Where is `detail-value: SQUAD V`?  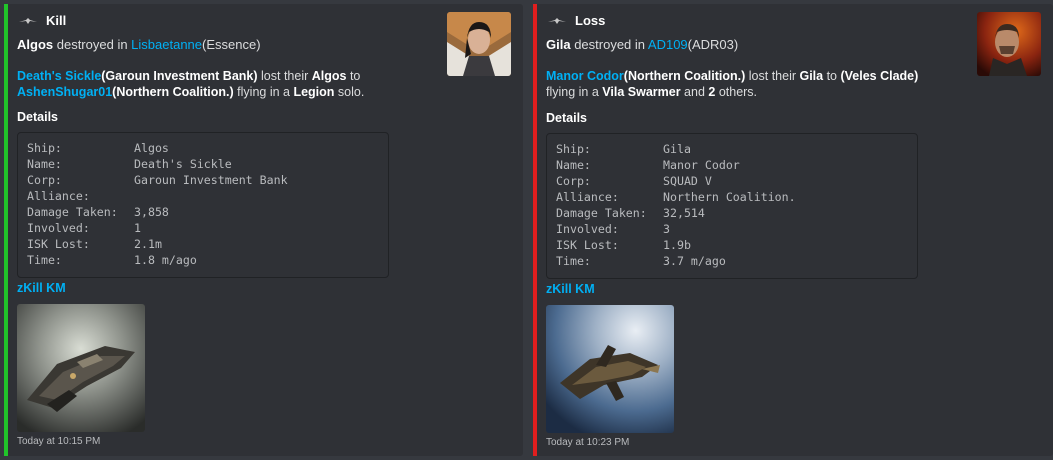 detail-value: SQUAD V is located at coordinates (687, 181).